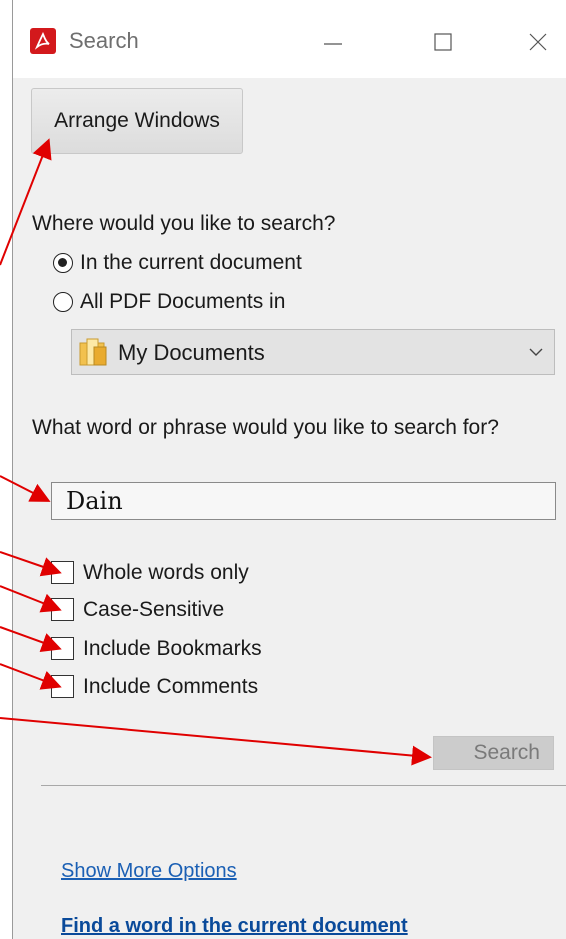 Image resolution: width=566 pixels, height=939 pixels. Describe the element at coordinates (104, 40) in the screenshot. I see `window-title: Search` at that location.